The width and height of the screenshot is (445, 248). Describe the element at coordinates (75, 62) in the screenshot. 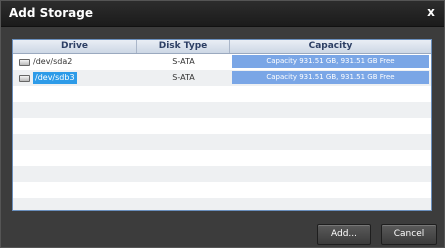

I see `drive-cell: /dev/sda2` at that location.